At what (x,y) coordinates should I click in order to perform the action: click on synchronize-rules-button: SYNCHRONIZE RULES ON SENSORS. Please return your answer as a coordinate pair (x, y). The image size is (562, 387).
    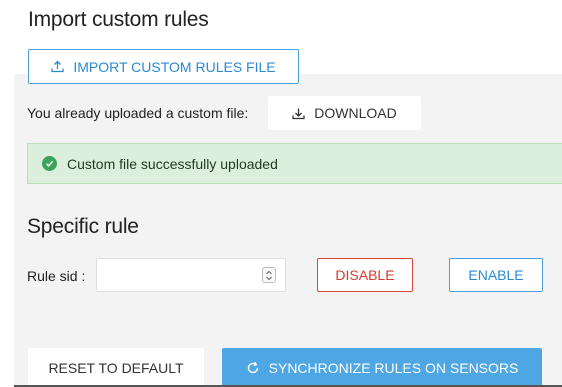
    Looking at the image, I should click on (382, 367).